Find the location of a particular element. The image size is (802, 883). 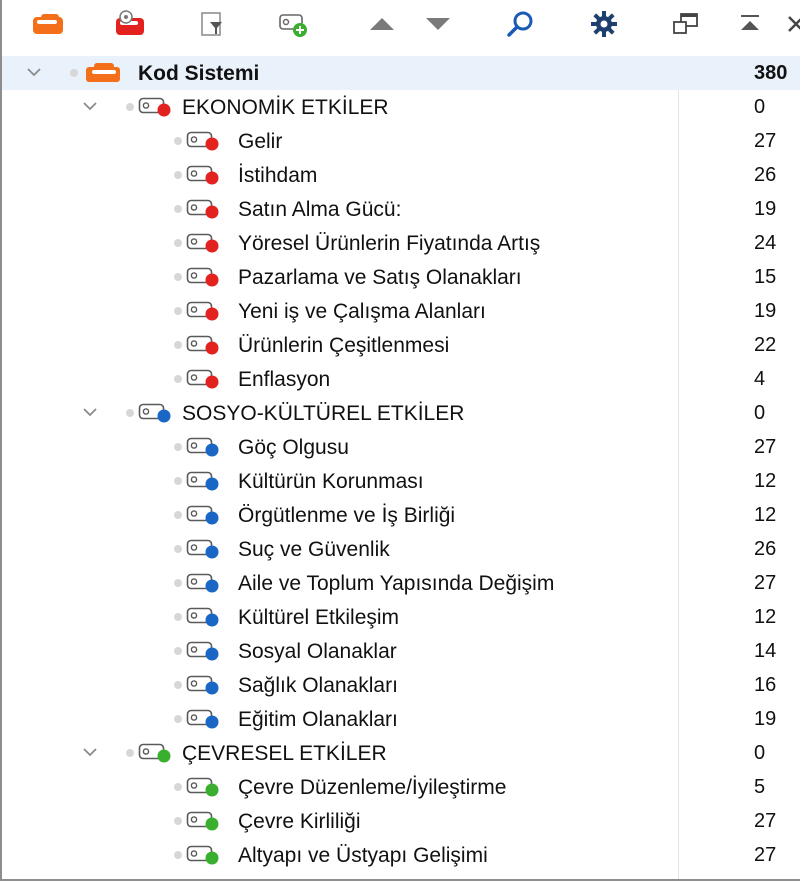

move-up-button is located at coordinates (382, 24).